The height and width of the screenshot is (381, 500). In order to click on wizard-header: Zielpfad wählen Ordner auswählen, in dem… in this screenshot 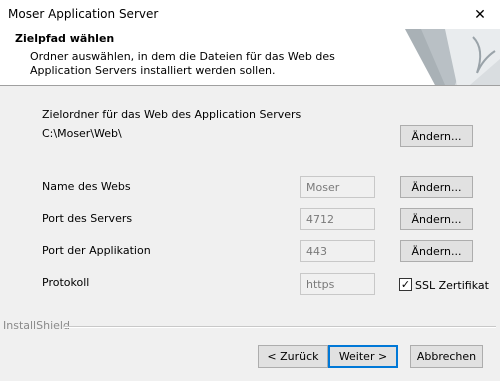, I will do `click(250, 57)`.